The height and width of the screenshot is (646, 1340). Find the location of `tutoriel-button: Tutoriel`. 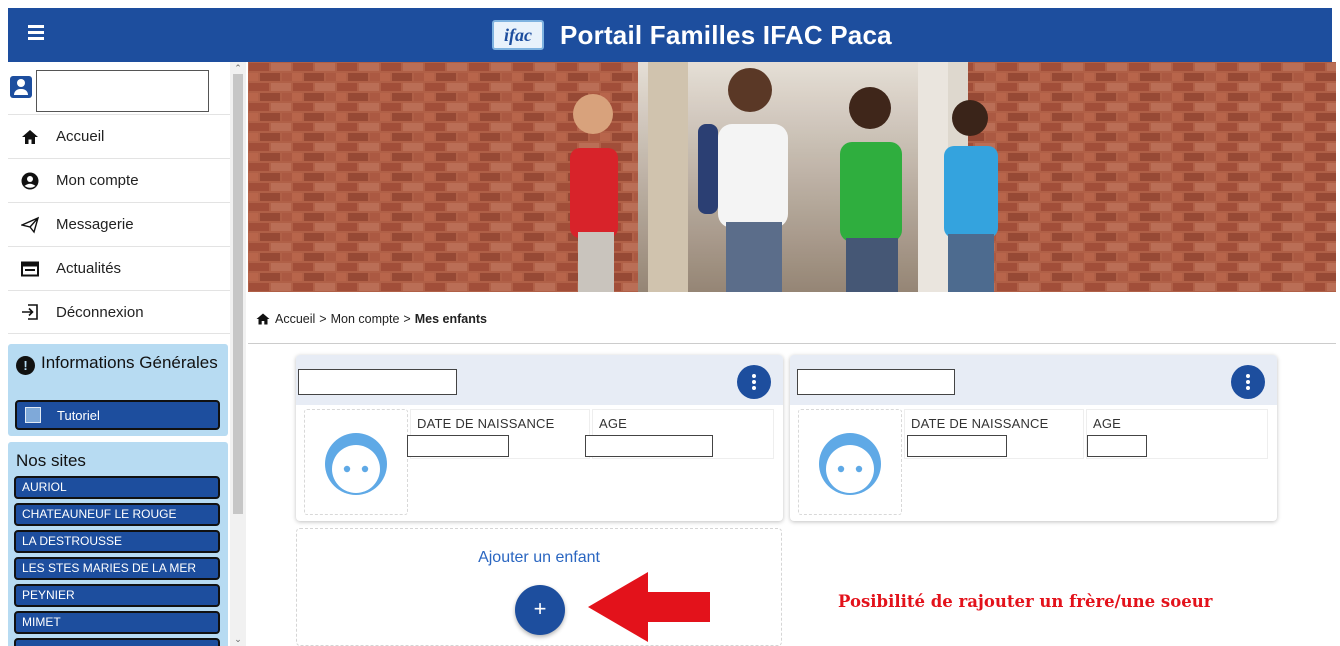

tutoriel-button: Tutoriel is located at coordinates (117, 415).